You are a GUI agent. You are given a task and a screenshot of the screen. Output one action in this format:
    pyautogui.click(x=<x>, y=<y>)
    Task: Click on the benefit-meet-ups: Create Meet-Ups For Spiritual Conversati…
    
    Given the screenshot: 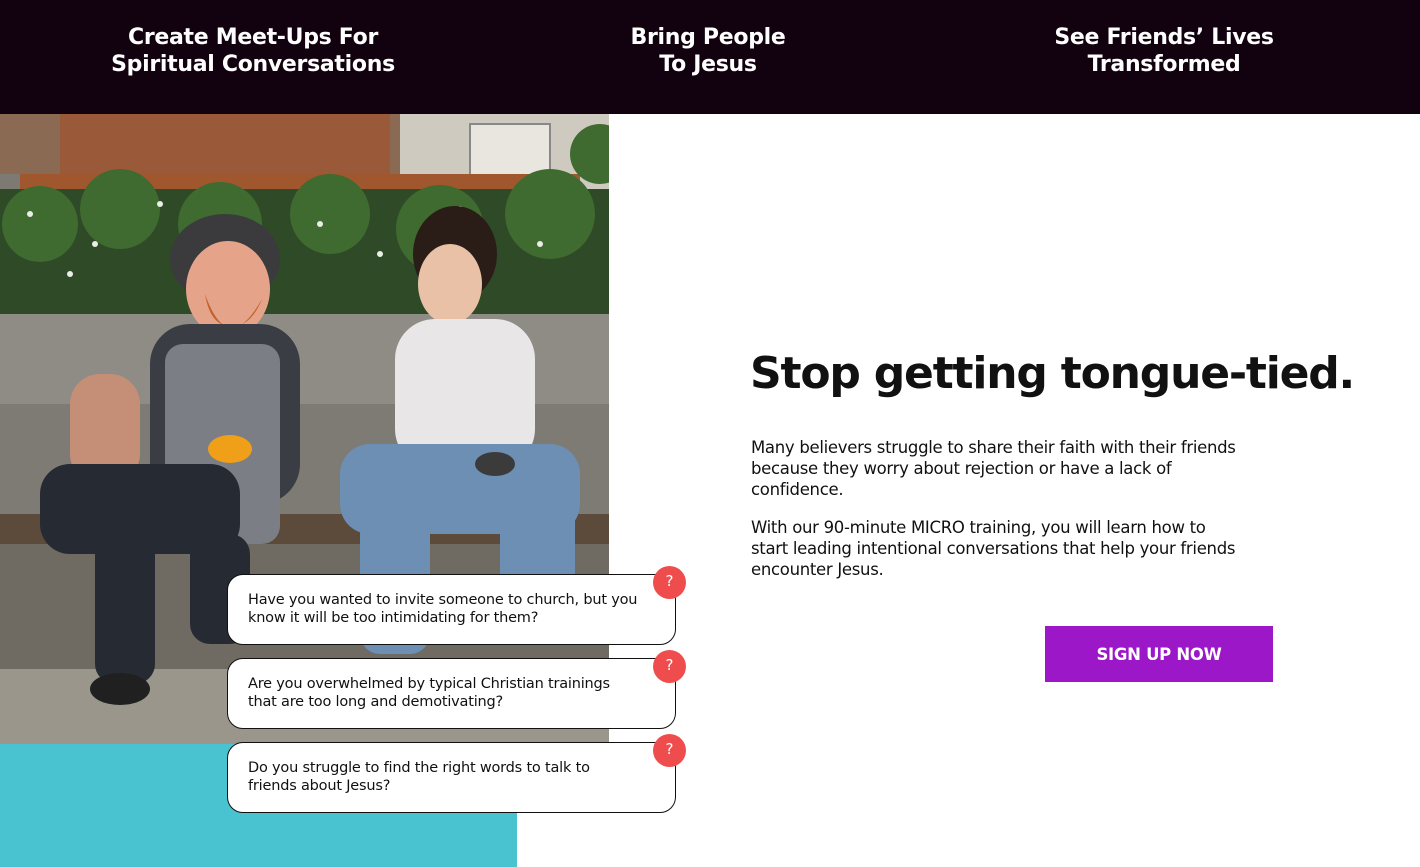 What is the action you would take?
    pyautogui.click(x=253, y=51)
    